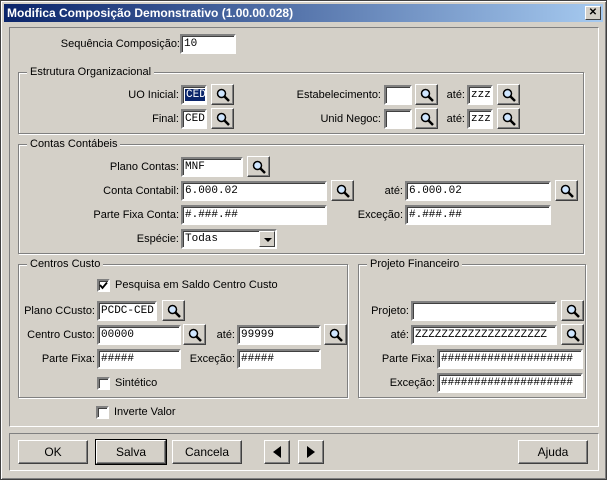 Image resolution: width=607 pixels, height=480 pixels. Describe the element at coordinates (212, 167) in the screenshot. I see `plano-contas-input: MNF` at that location.